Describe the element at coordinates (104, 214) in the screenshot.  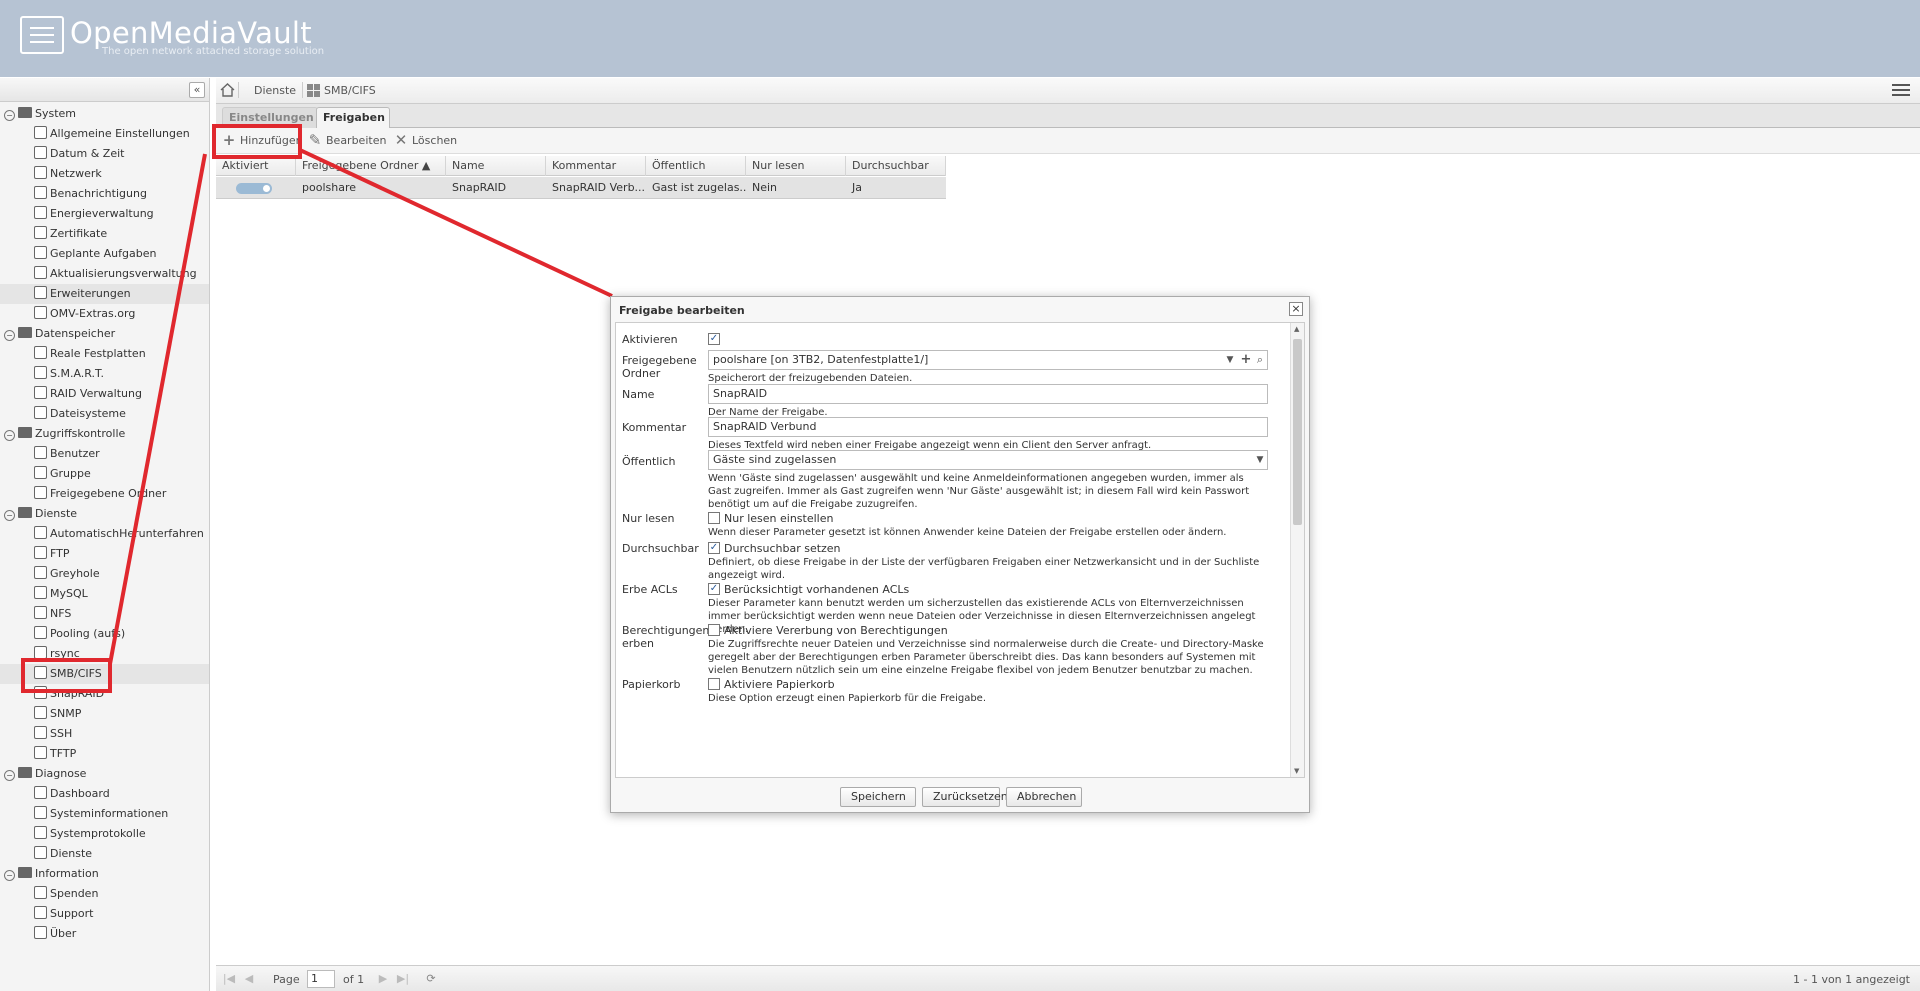
I see `sidebar-item-energieverwaltung: Energieverwaltung` at that location.